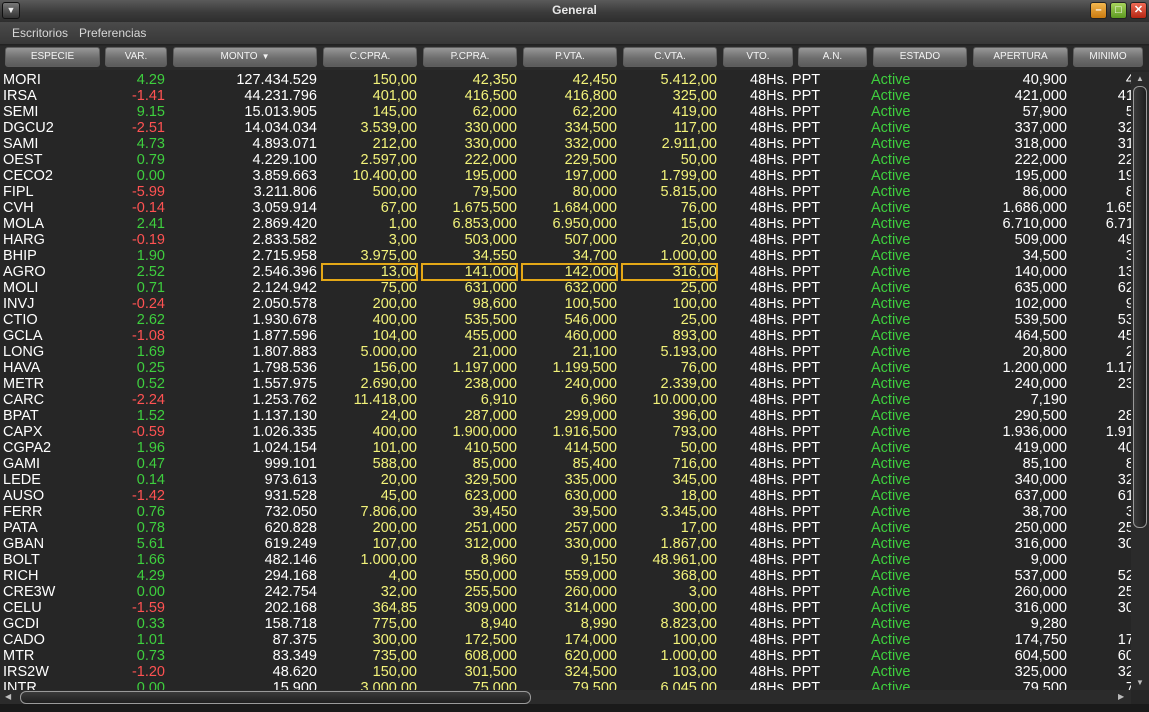  What do you see at coordinates (150, 272) in the screenshot?
I see `cell-var: 2.52` at bounding box center [150, 272].